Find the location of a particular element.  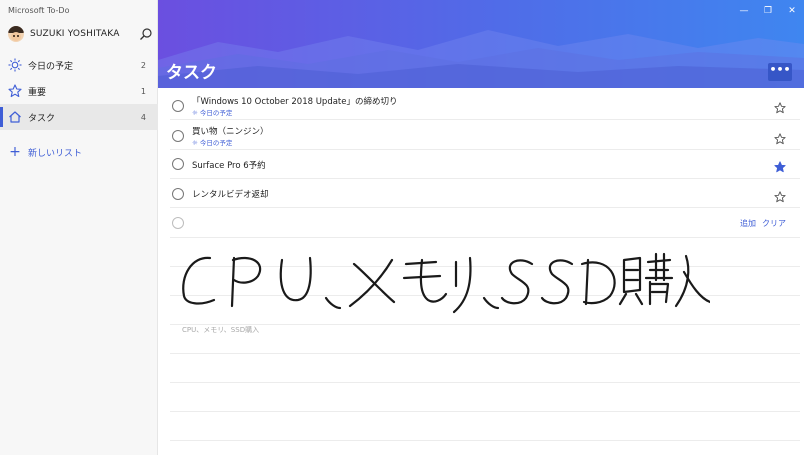

sun-icon is located at coordinates (15, 65).